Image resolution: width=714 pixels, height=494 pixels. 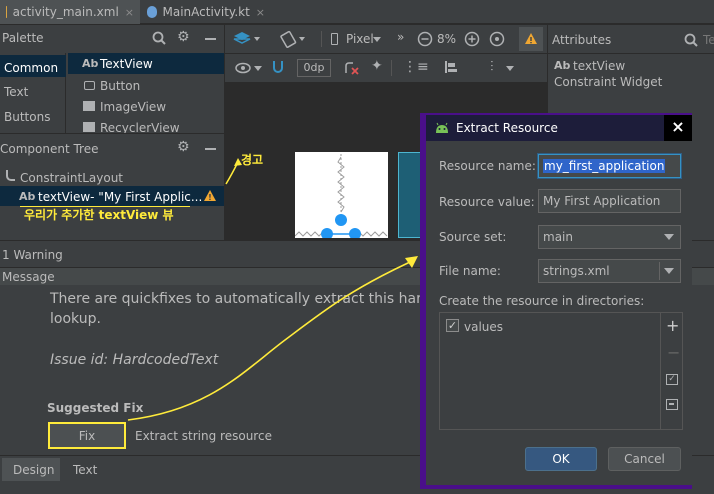 I want to click on source-set-value: main, so click(x=558, y=237).